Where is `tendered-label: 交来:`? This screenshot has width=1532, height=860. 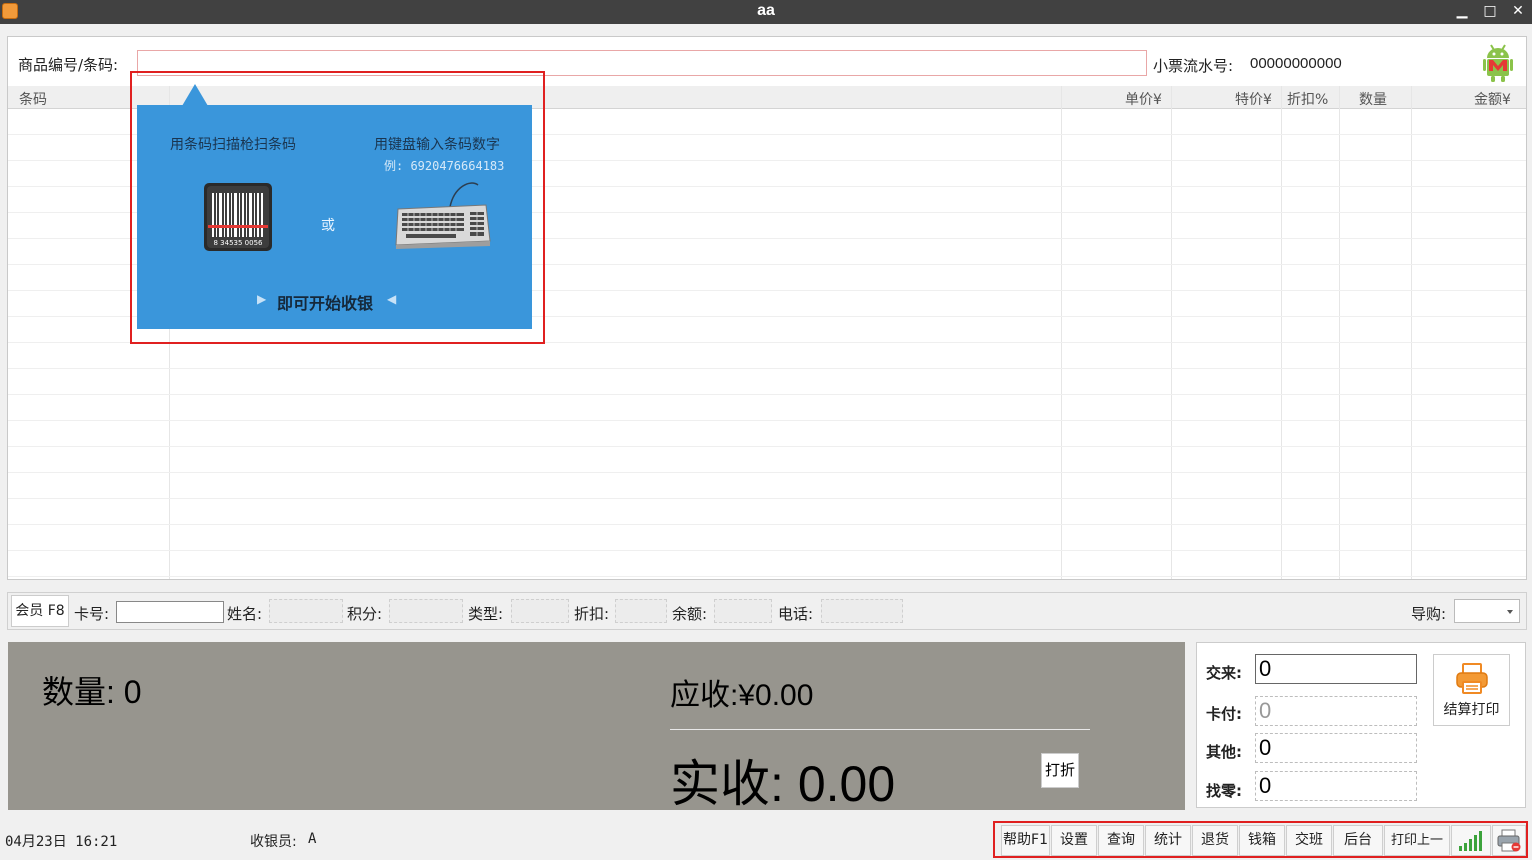
tendered-label: 交来: is located at coordinates (1224, 673).